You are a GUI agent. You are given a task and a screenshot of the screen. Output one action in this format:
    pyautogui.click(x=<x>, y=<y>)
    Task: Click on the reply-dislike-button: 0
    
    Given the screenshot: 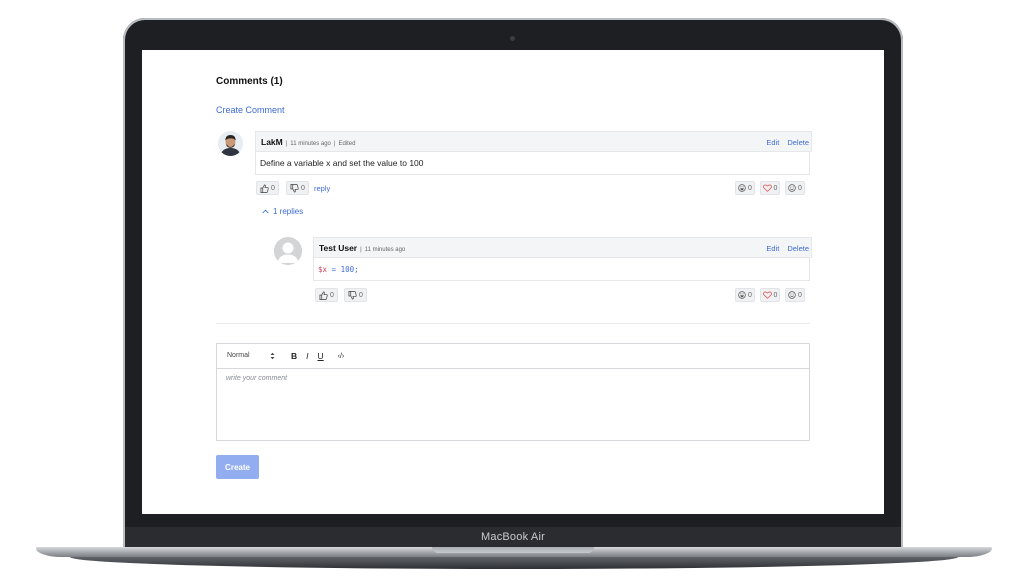 What is the action you would take?
    pyautogui.click(x=355, y=295)
    